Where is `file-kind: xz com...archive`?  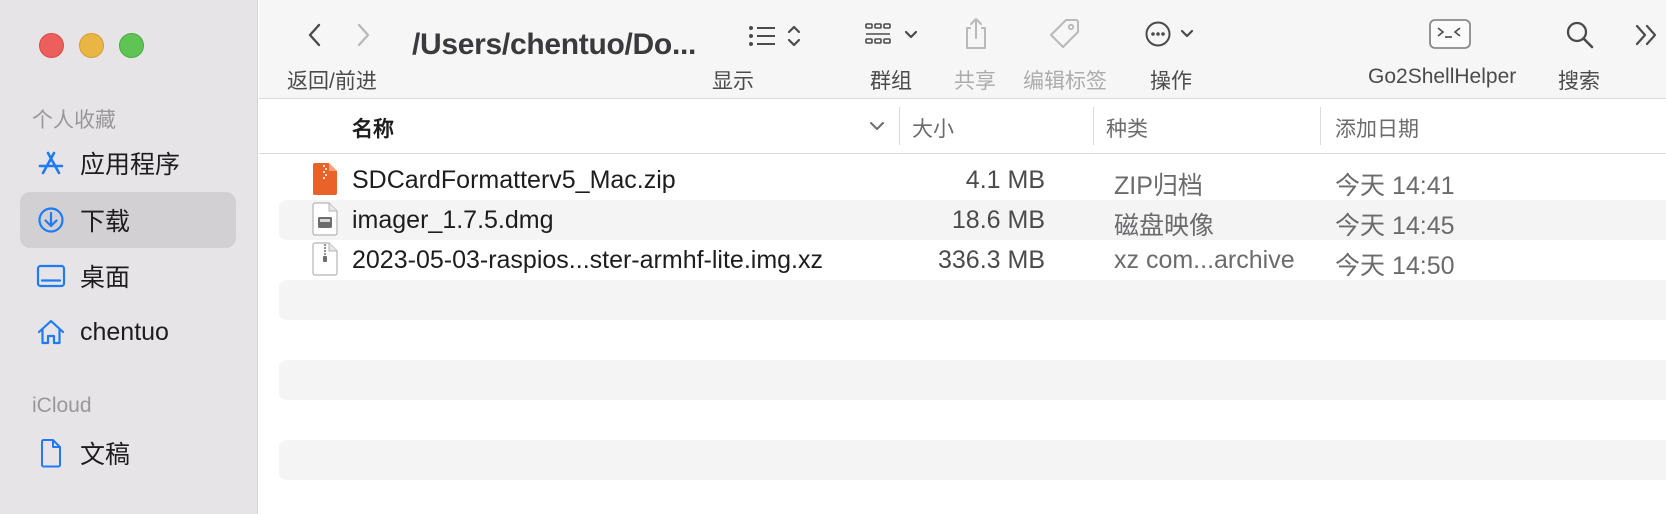
file-kind: xz com...archive is located at coordinates (1204, 260).